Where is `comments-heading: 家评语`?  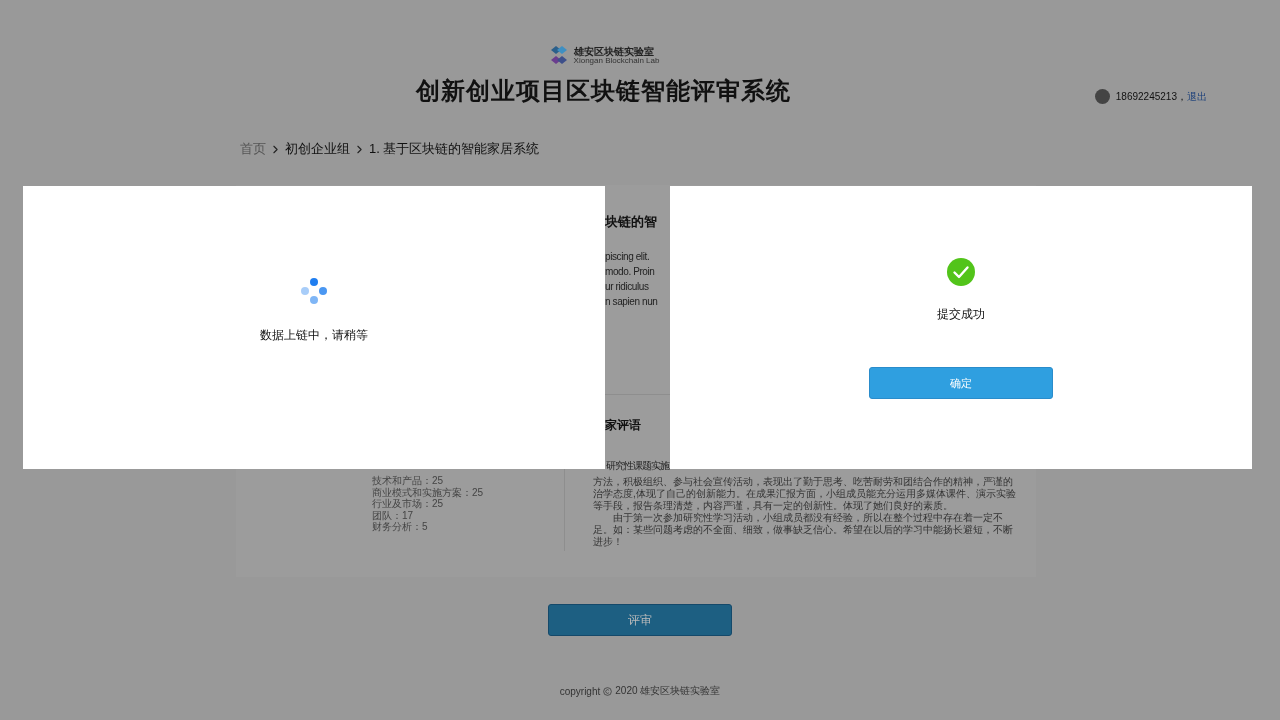
comments-heading: 家评语 is located at coordinates (623, 425).